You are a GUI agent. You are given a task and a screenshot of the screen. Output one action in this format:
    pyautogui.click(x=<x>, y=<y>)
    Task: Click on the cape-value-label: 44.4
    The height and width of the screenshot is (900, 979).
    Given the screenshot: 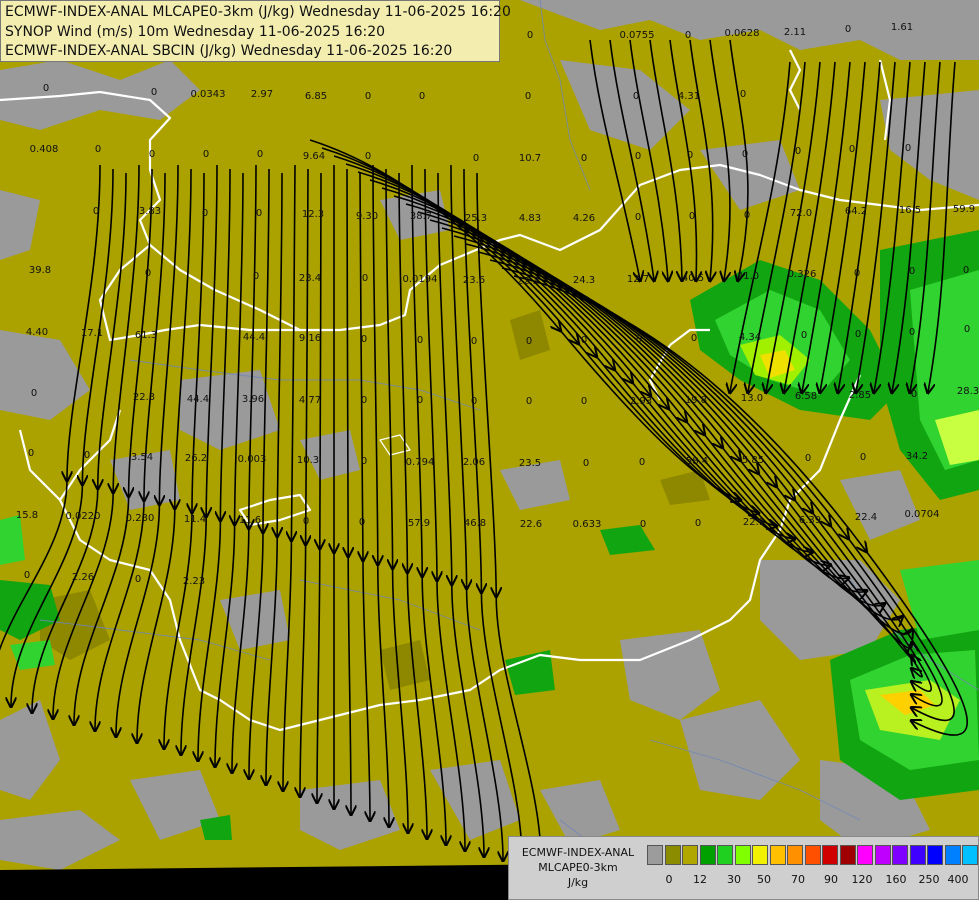 What is the action you would take?
    pyautogui.click(x=254, y=337)
    